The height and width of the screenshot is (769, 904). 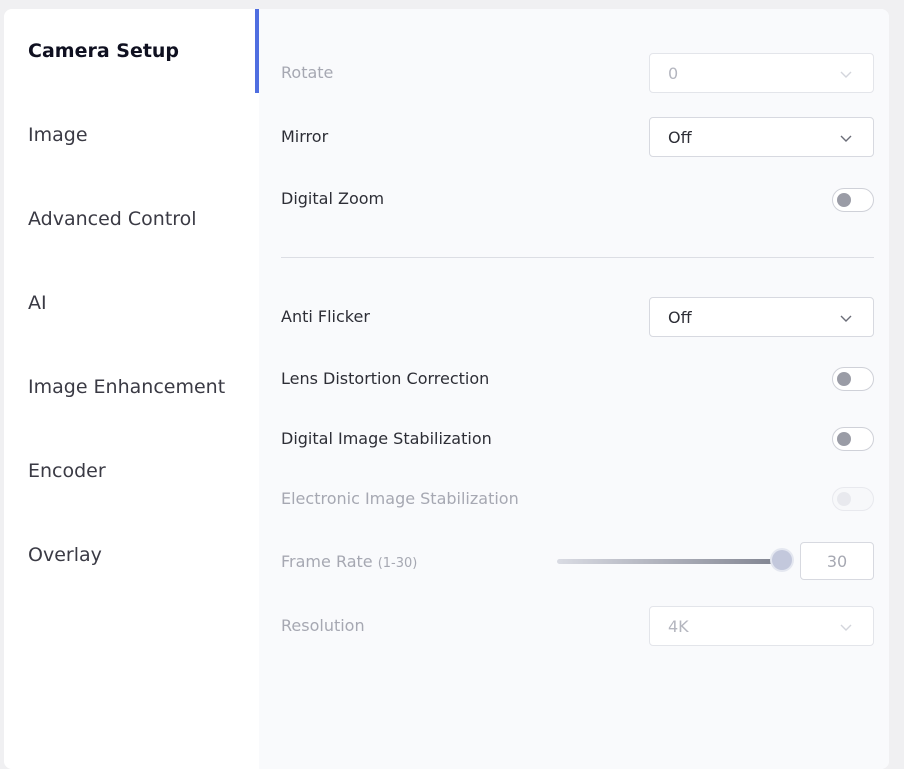 What do you see at coordinates (761, 73) in the screenshot?
I see `rotate-select: 0` at bounding box center [761, 73].